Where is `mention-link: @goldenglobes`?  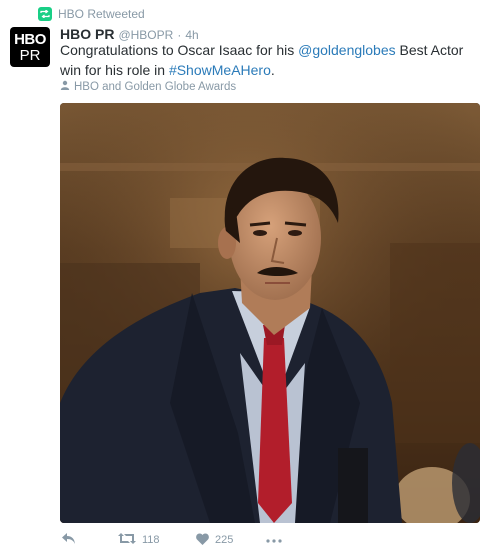
mention-link: @goldenglobes is located at coordinates (347, 50).